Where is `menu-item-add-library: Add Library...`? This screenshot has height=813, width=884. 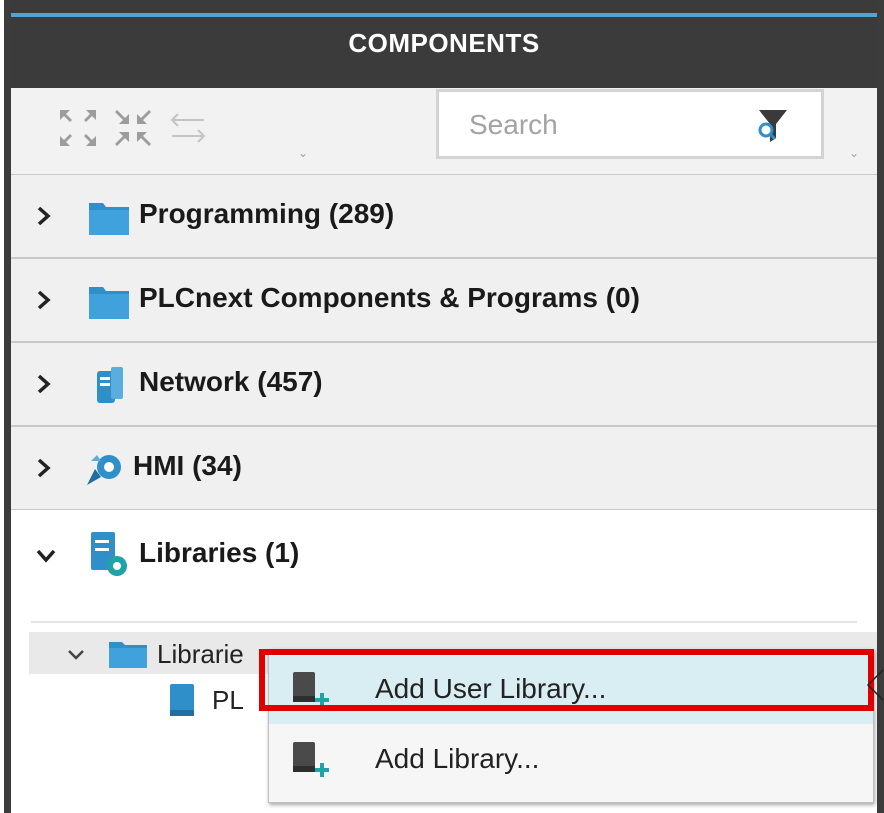 menu-item-add-library: Add Library... is located at coordinates (571, 760).